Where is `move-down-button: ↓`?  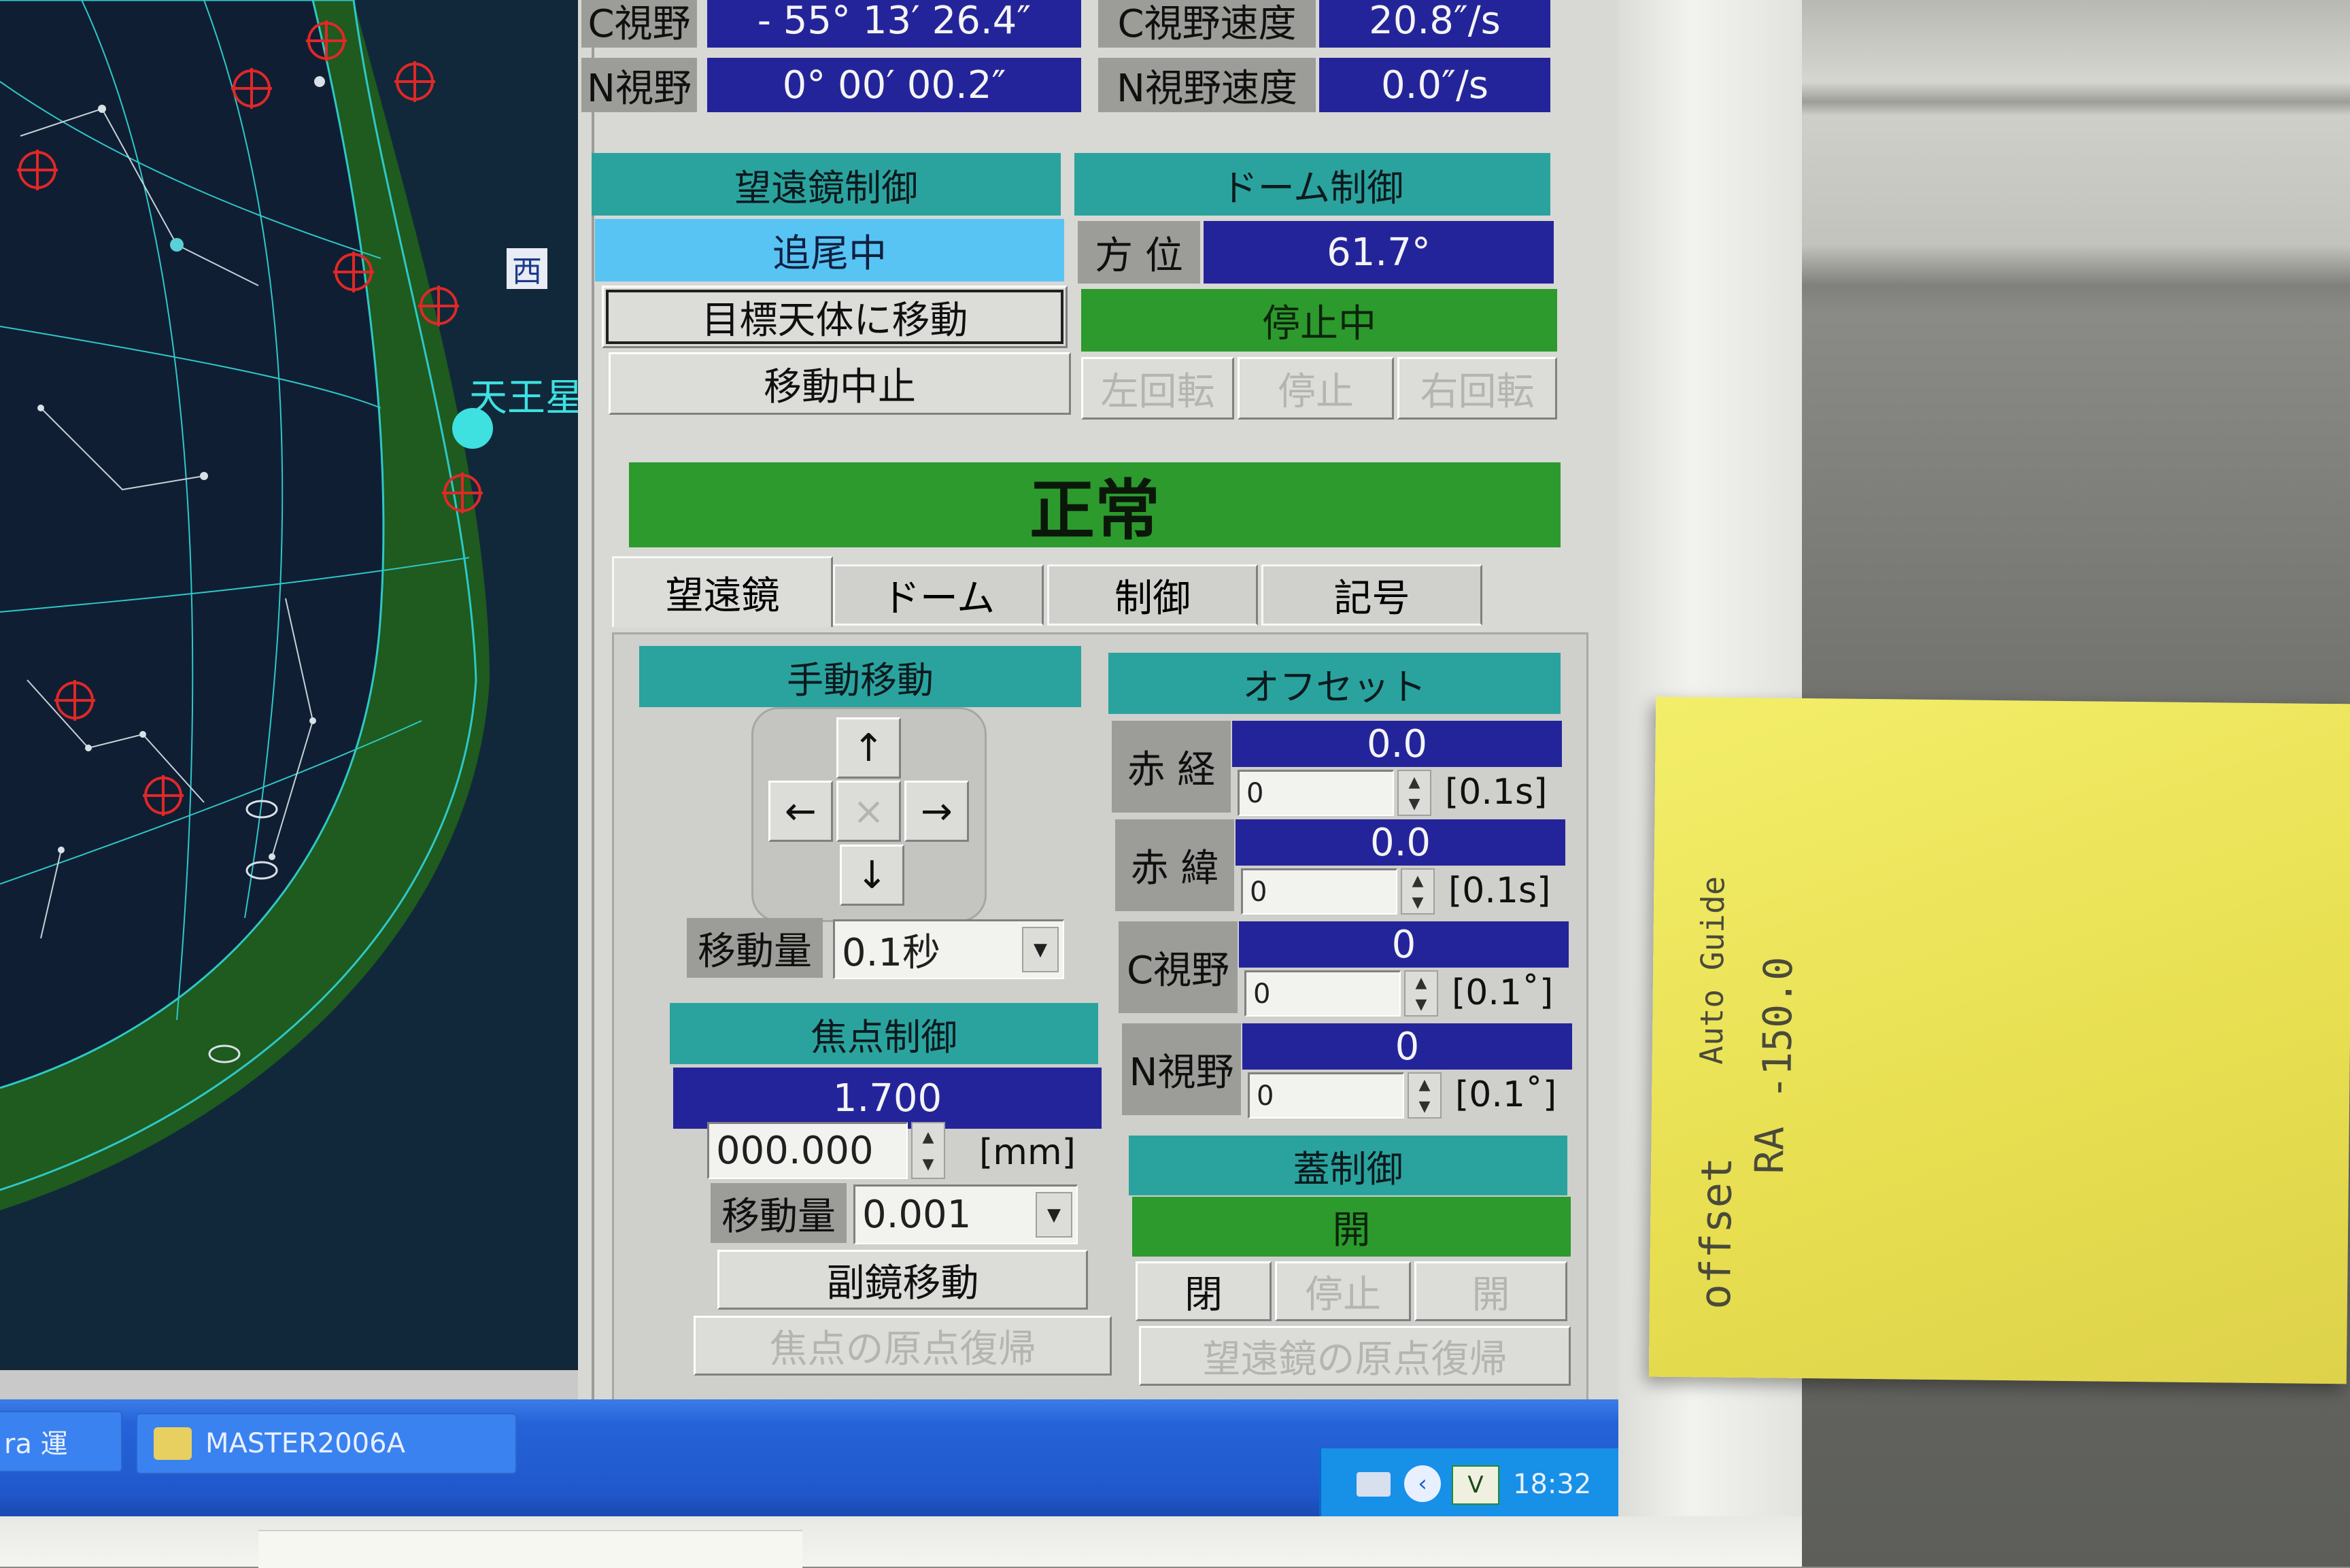
move-down-button: ↓ is located at coordinates (872, 875).